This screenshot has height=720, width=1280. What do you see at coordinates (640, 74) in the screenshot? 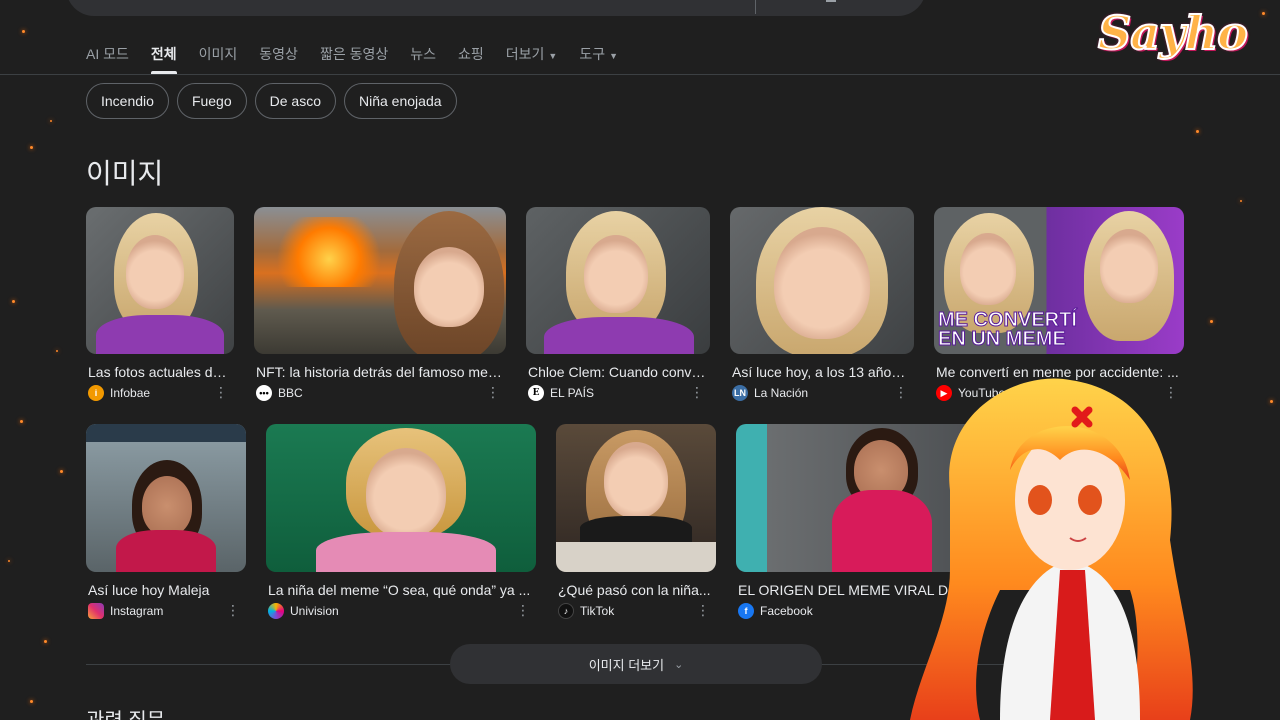
I see `tabs-divider` at bounding box center [640, 74].